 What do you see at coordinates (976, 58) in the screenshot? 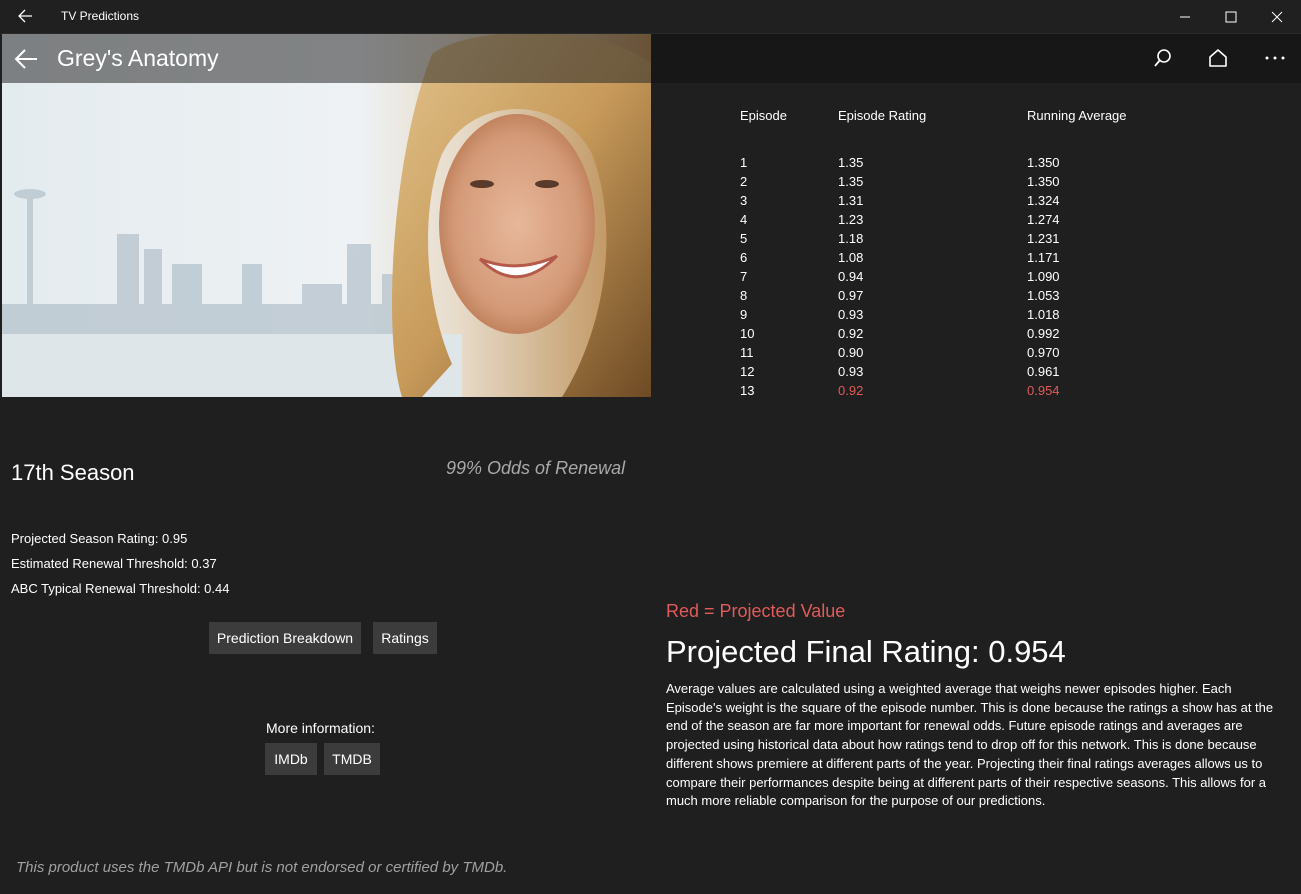
I see `command-bar` at bounding box center [976, 58].